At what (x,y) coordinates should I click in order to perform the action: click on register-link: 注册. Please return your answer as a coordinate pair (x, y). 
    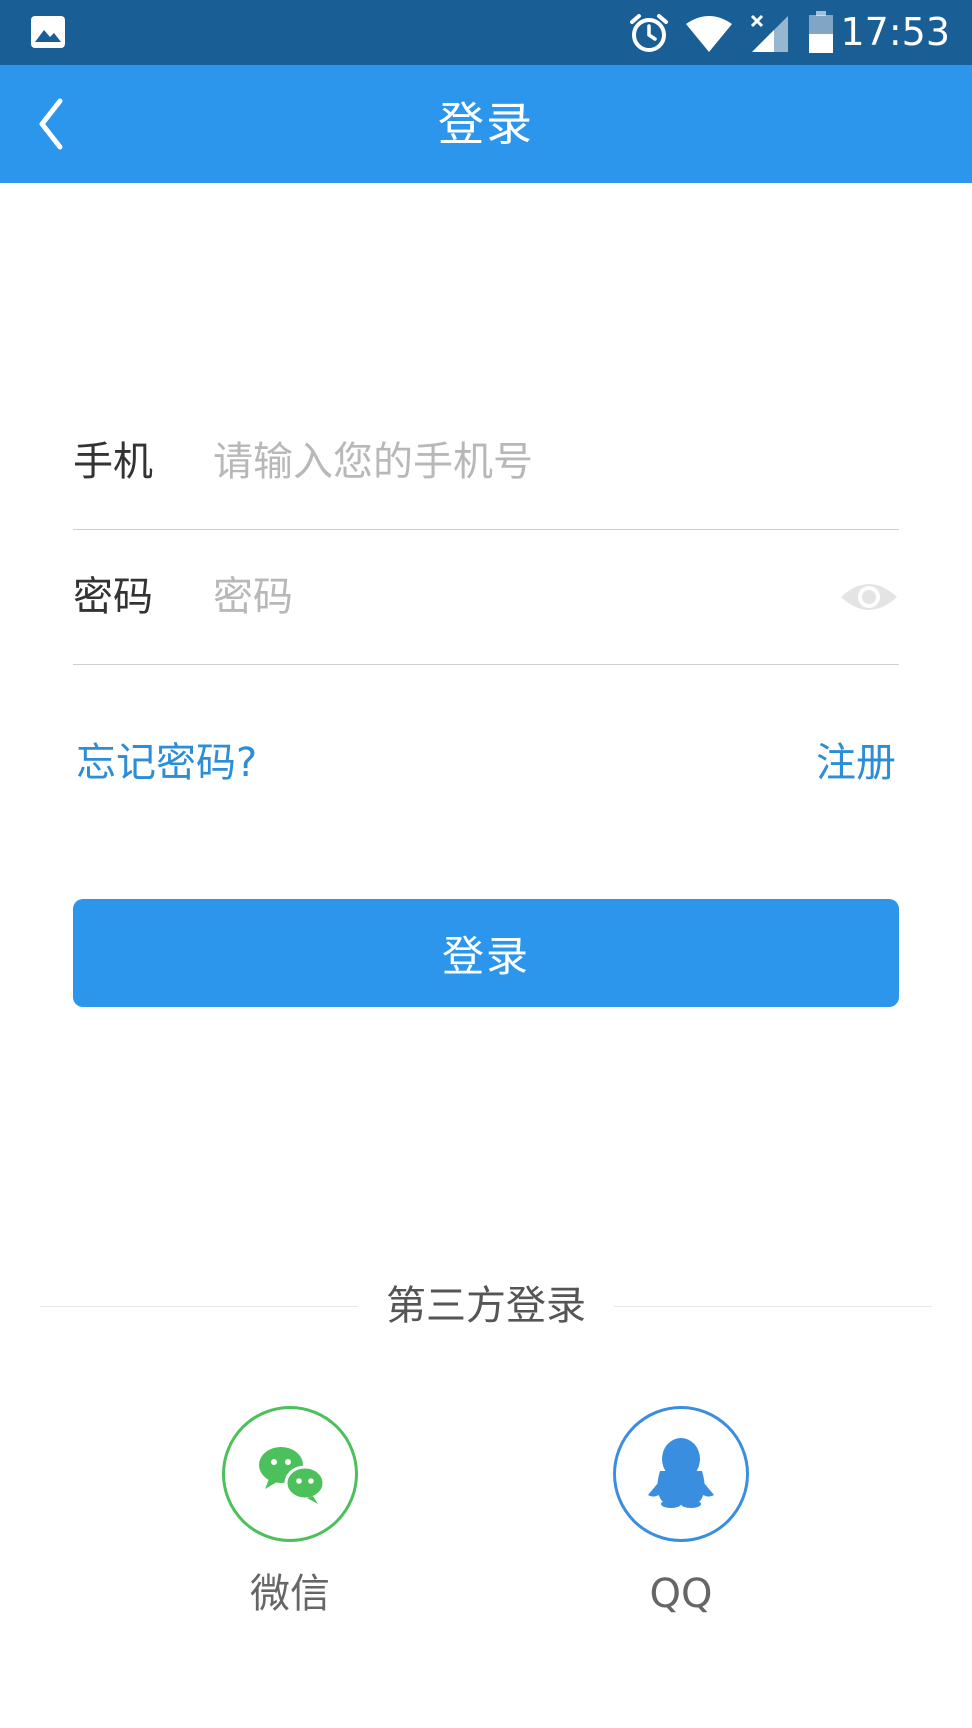
    Looking at the image, I should click on (856, 763).